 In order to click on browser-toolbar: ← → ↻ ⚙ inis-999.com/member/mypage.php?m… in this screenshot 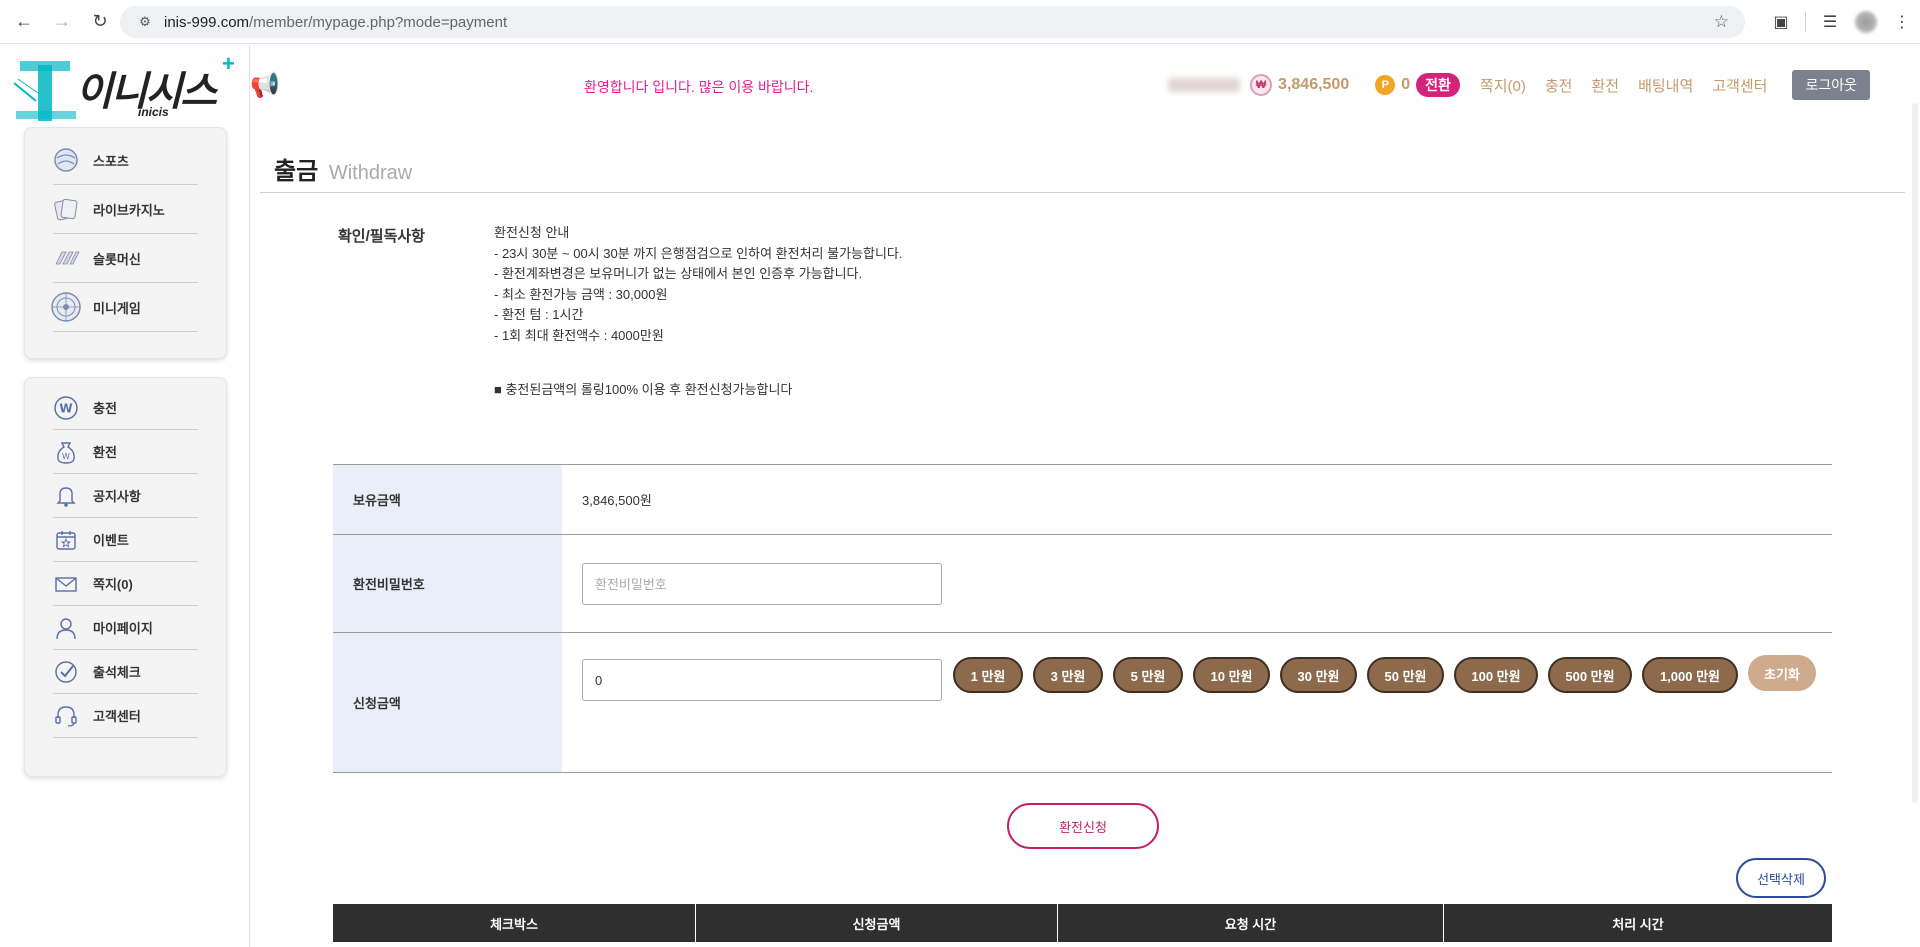, I will do `click(960, 22)`.